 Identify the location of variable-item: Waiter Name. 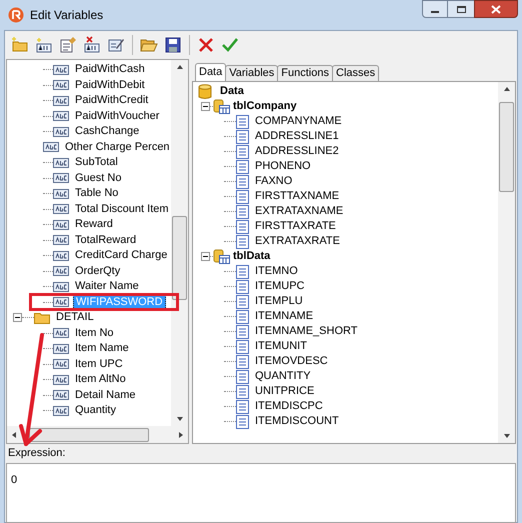
(107, 287).